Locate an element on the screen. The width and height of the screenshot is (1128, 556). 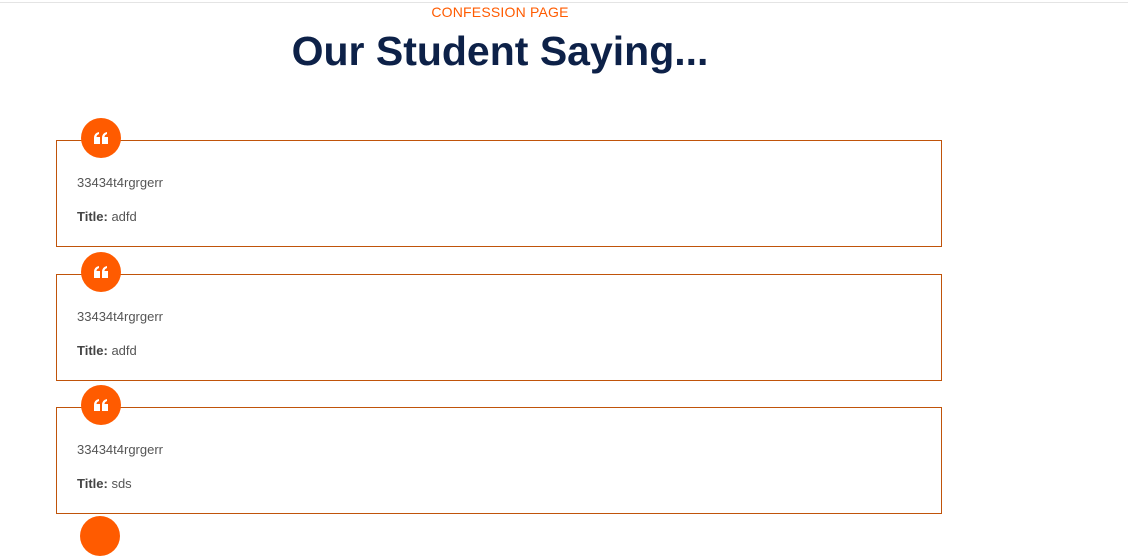
top-divider is located at coordinates (564, 2).